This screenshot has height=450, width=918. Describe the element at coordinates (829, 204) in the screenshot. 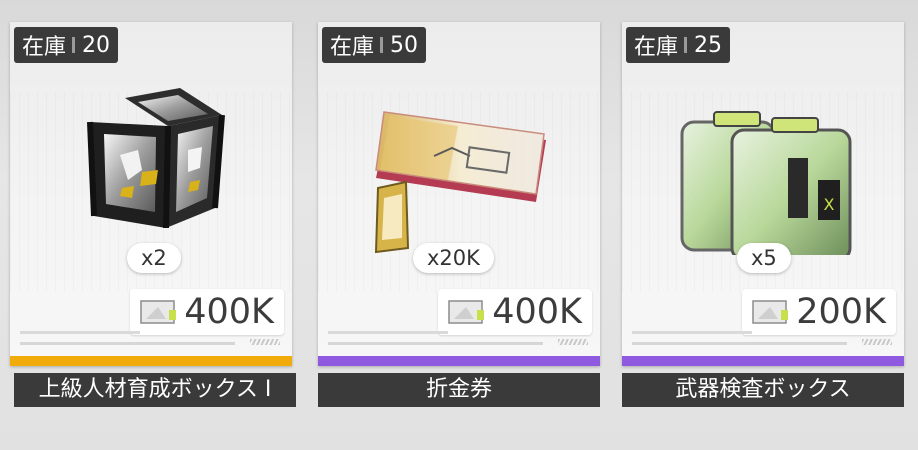

I see `svg-text: X` at that location.